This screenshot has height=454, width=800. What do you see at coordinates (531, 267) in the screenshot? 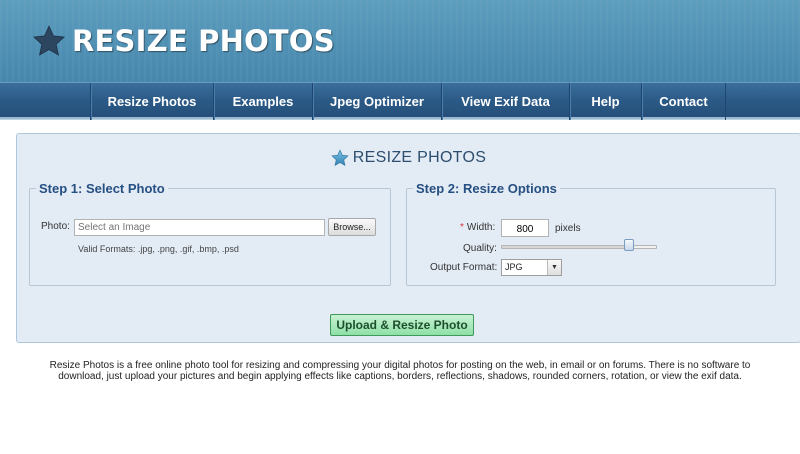
I see `output-format-select: JPG ▼` at bounding box center [531, 267].